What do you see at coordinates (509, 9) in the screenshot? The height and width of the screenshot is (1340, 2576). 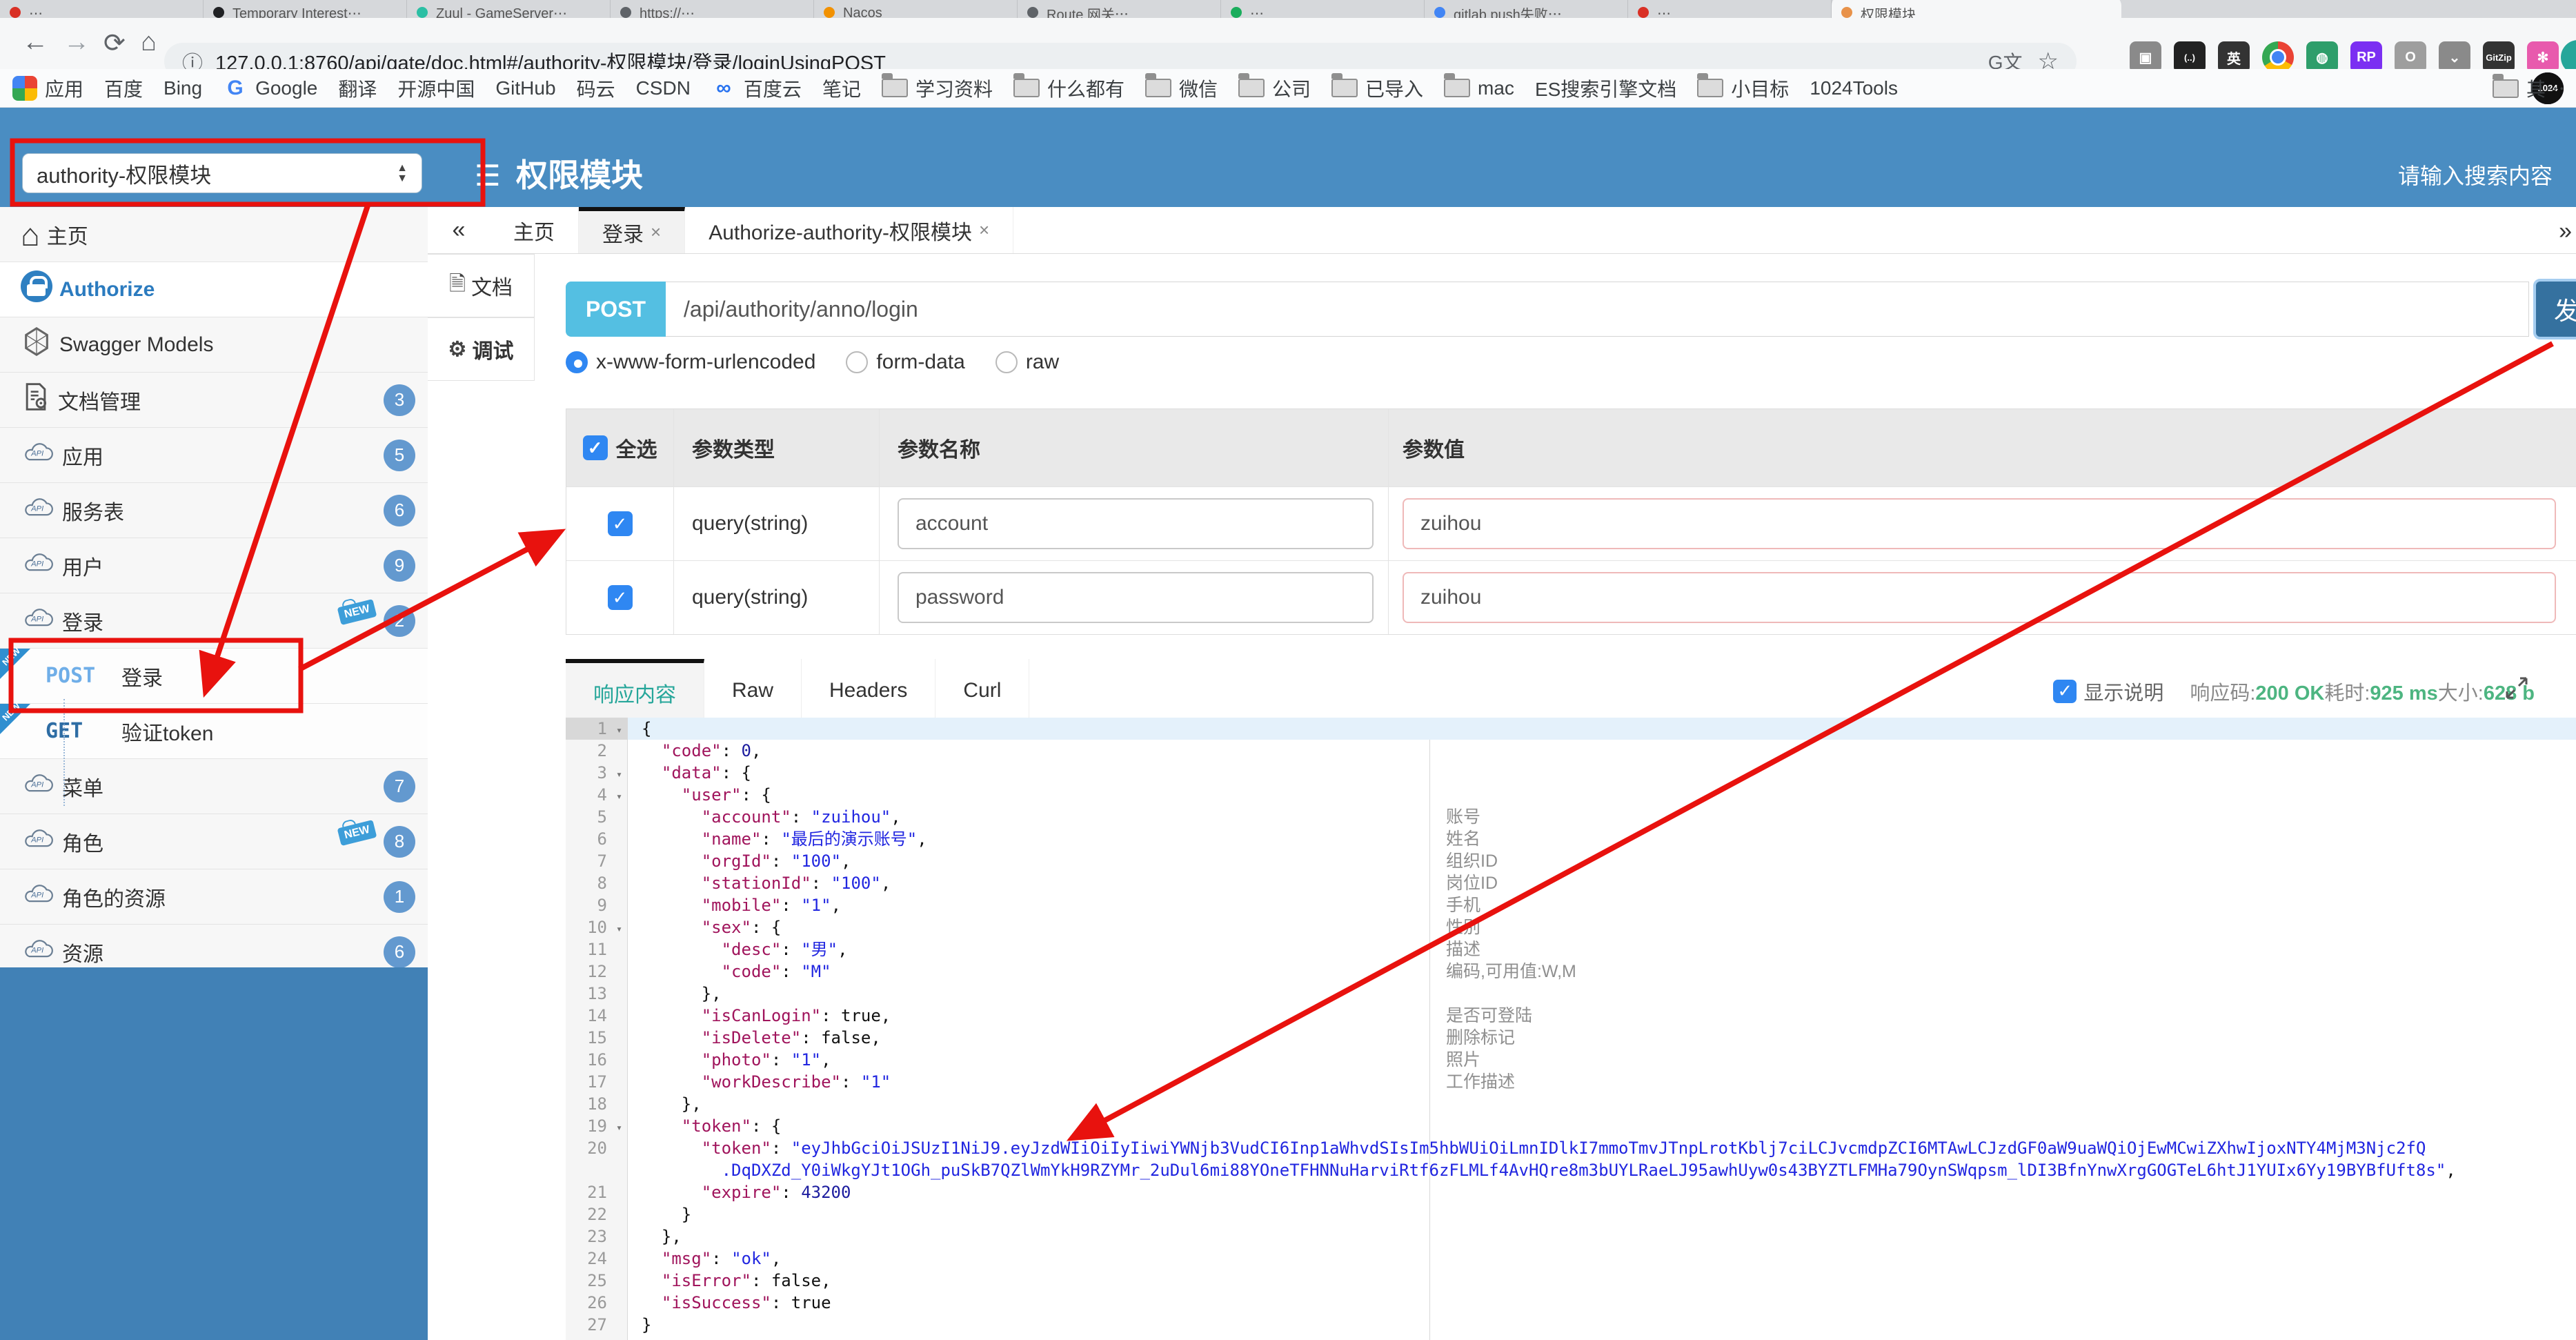 I see `browser-tab: Zuul - GameServer⋯` at bounding box center [509, 9].